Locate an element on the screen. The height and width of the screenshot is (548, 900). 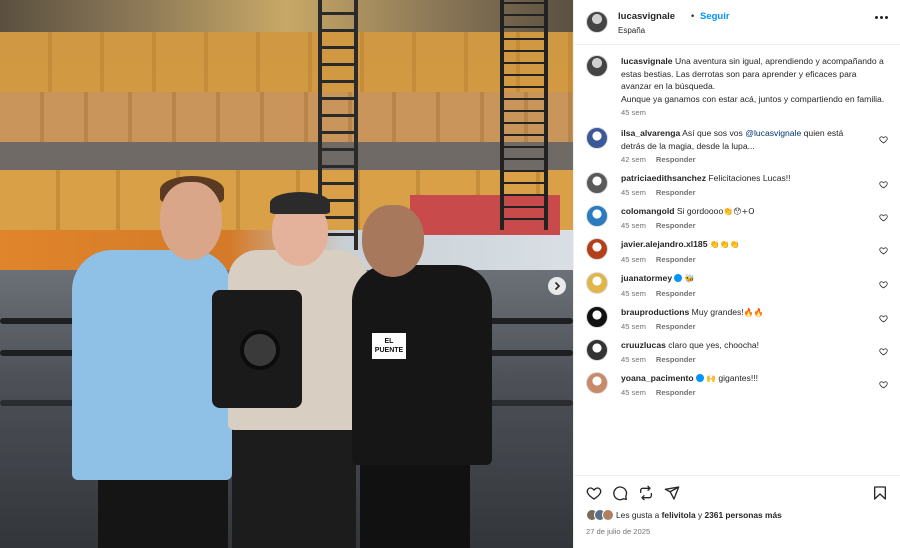
person-middle-cap is located at coordinates (300, 203).